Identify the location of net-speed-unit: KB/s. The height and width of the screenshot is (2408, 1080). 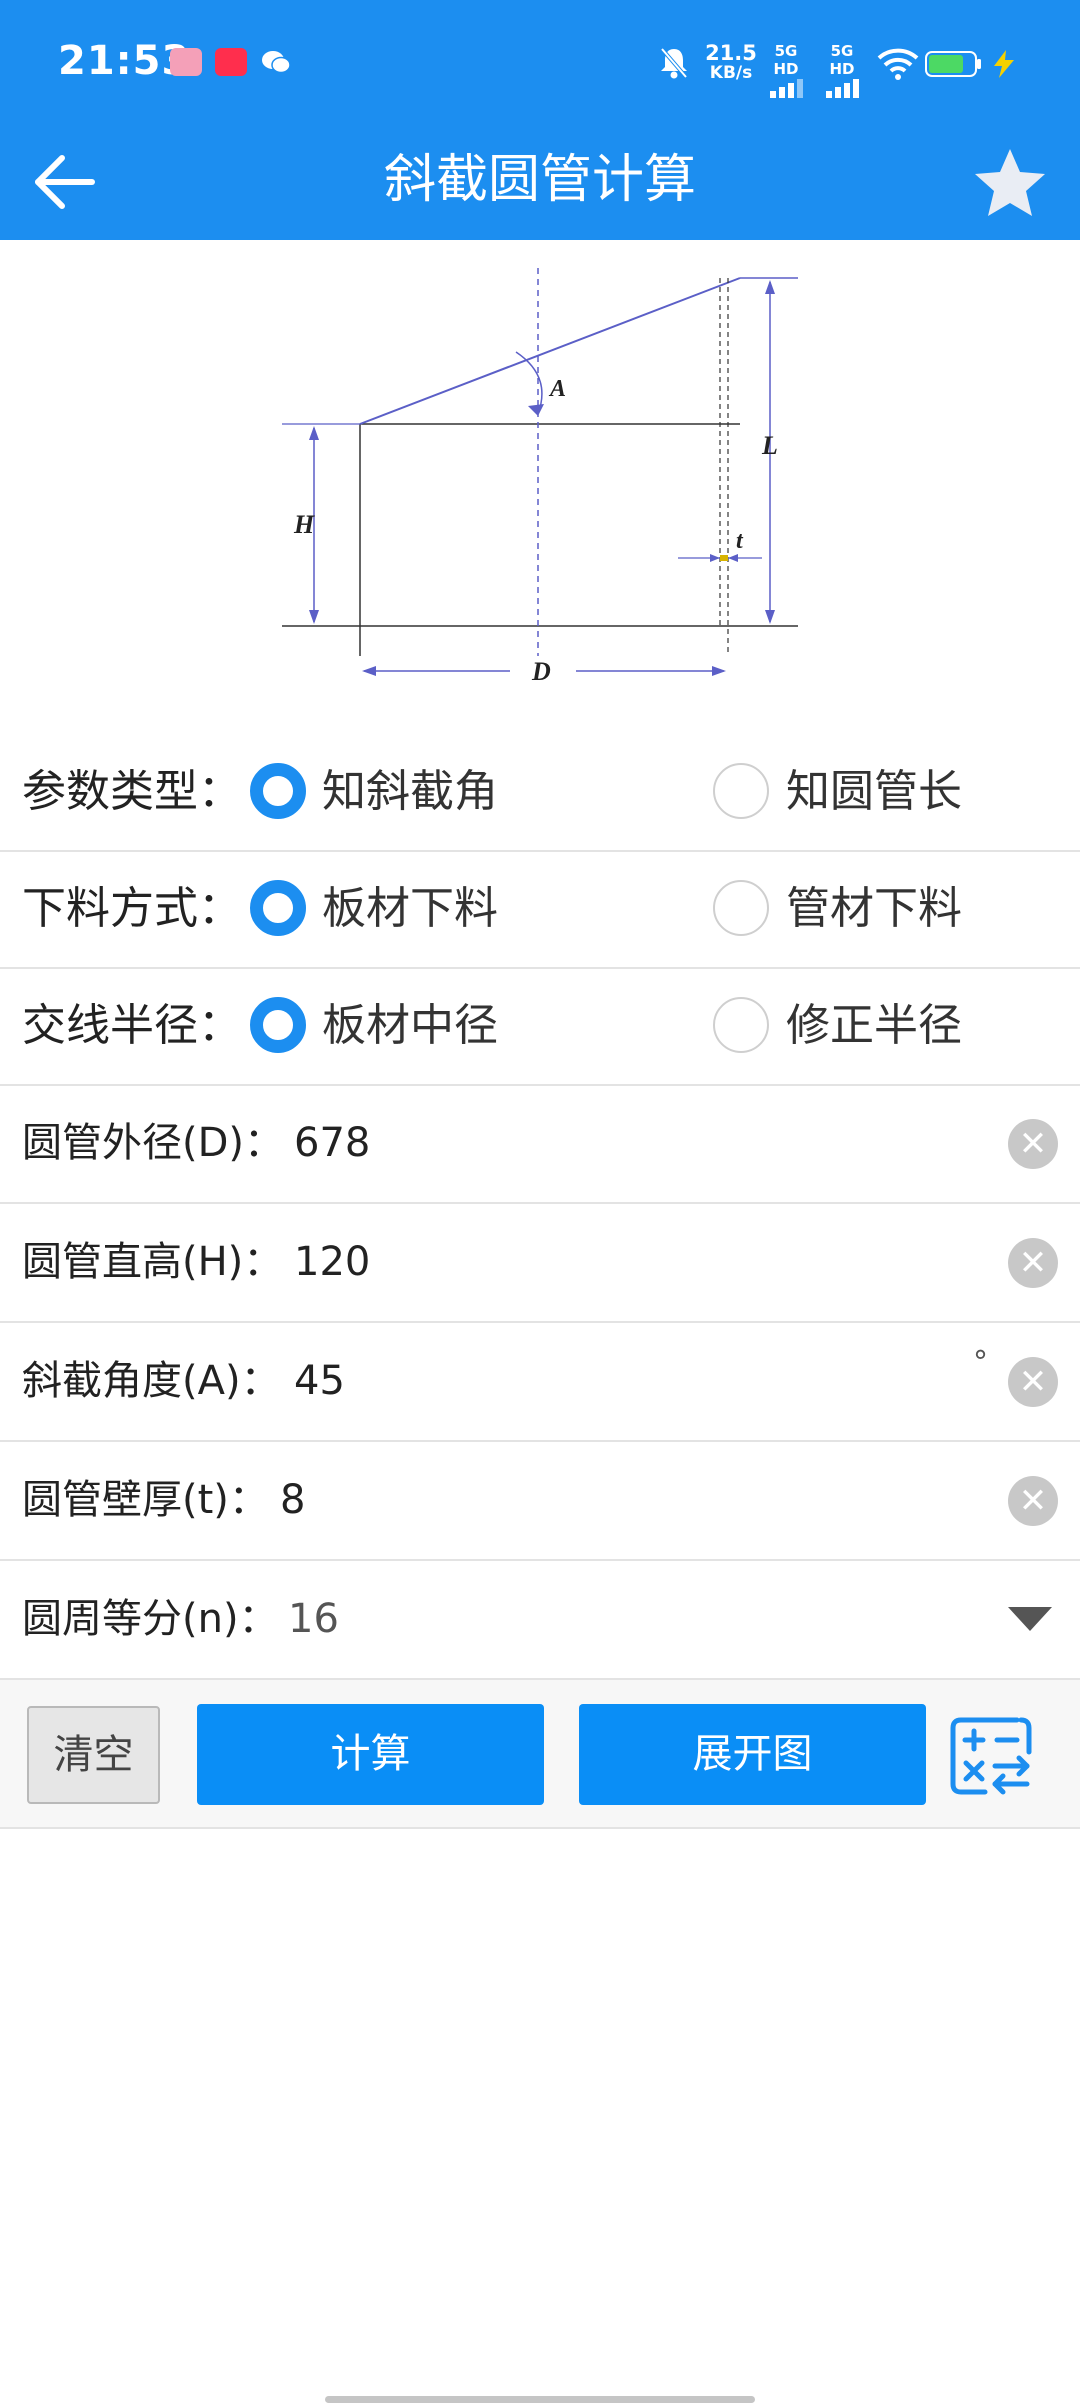
(731, 73).